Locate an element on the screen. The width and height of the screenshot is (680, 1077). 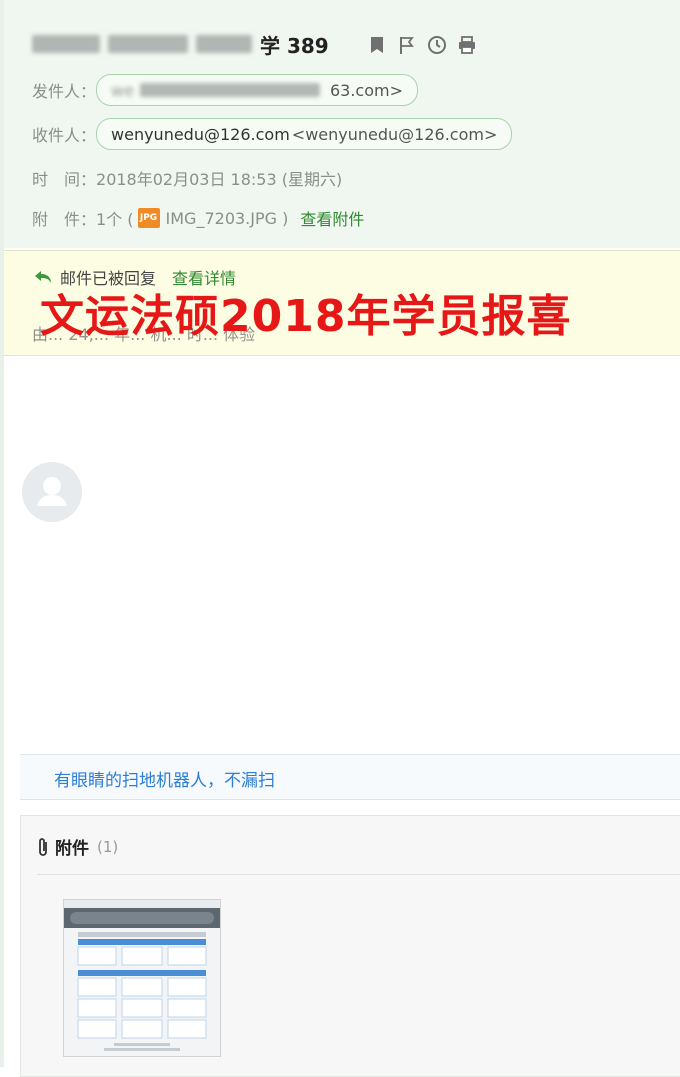
jpg-file-icon: JPG is located at coordinates (148, 218).